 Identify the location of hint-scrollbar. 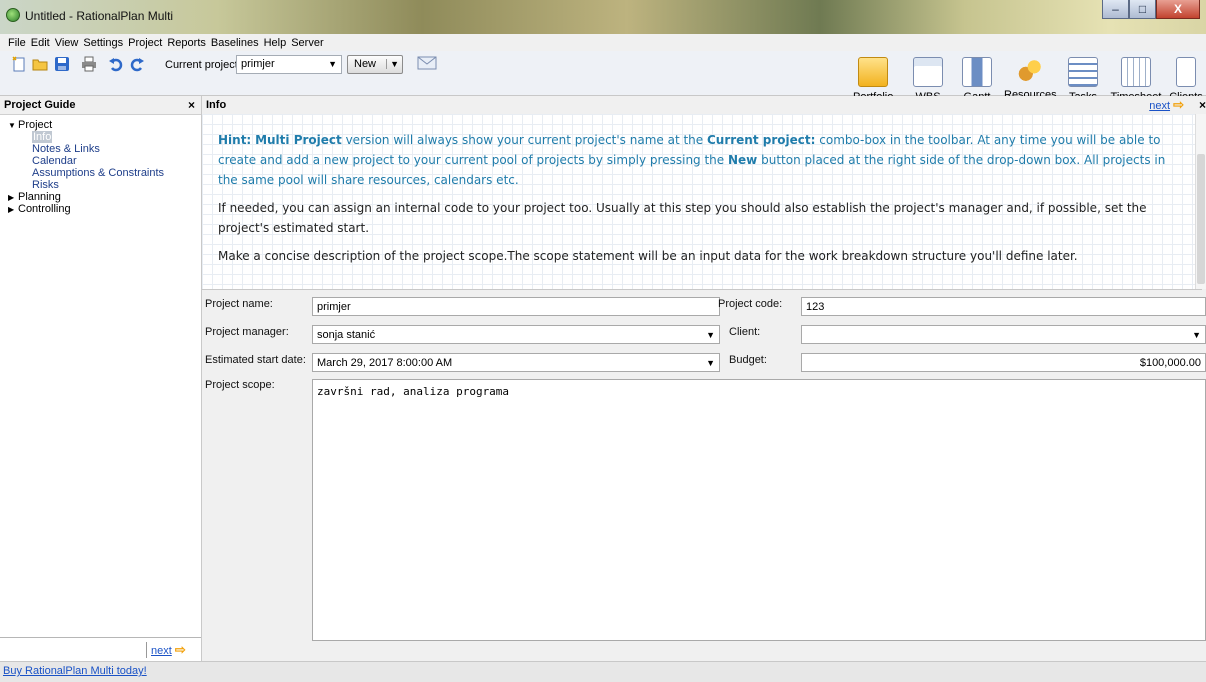
(1200, 201).